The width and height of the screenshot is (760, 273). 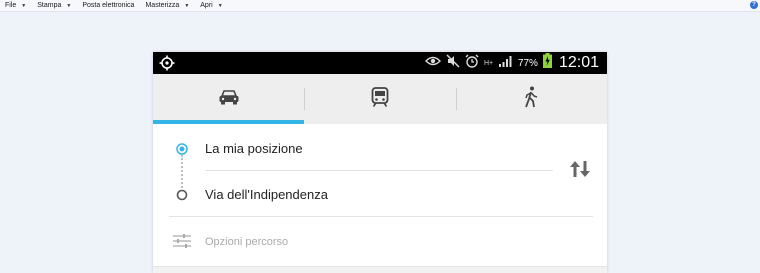 I want to click on options-divider, so click(x=381, y=216).